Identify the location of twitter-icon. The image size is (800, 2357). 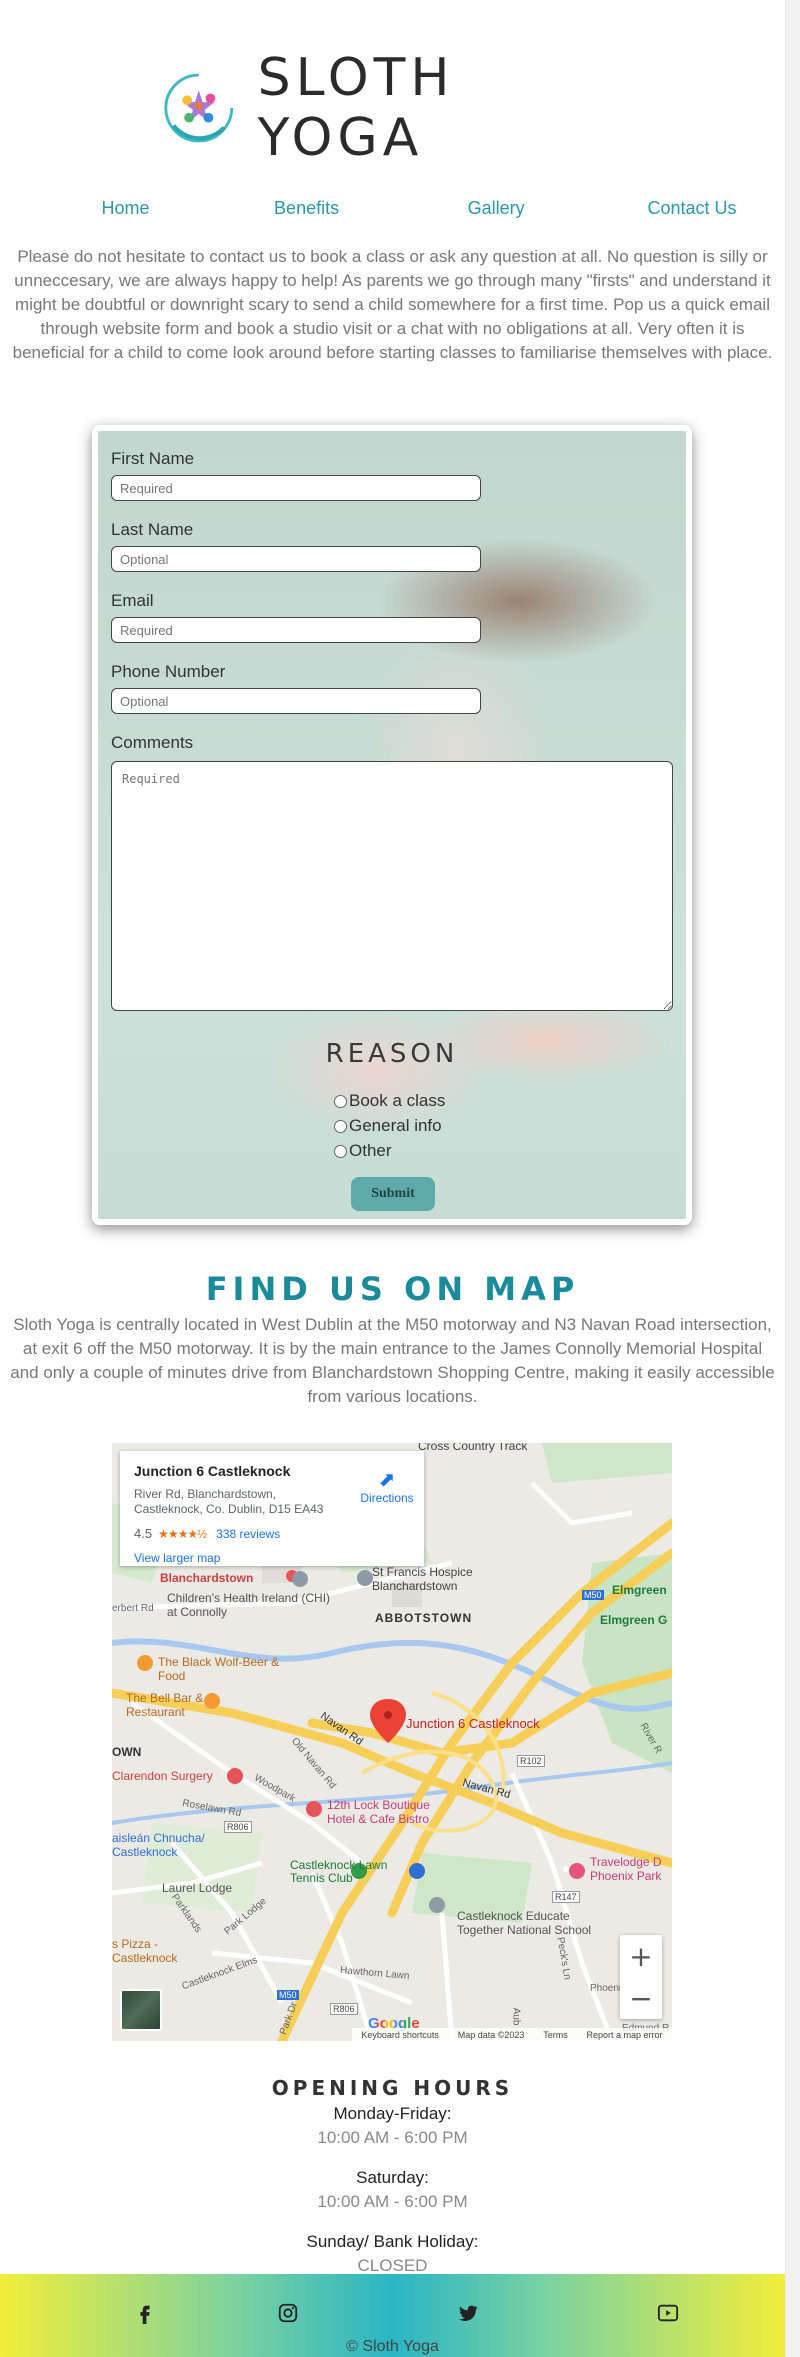
(468, 2313).